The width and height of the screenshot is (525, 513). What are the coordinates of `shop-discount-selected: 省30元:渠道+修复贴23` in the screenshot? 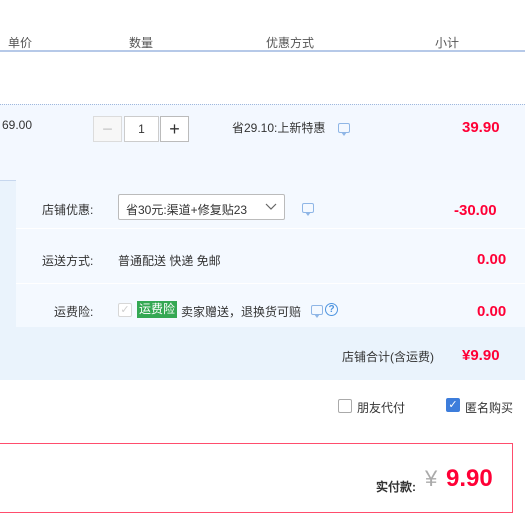 It's located at (187, 210).